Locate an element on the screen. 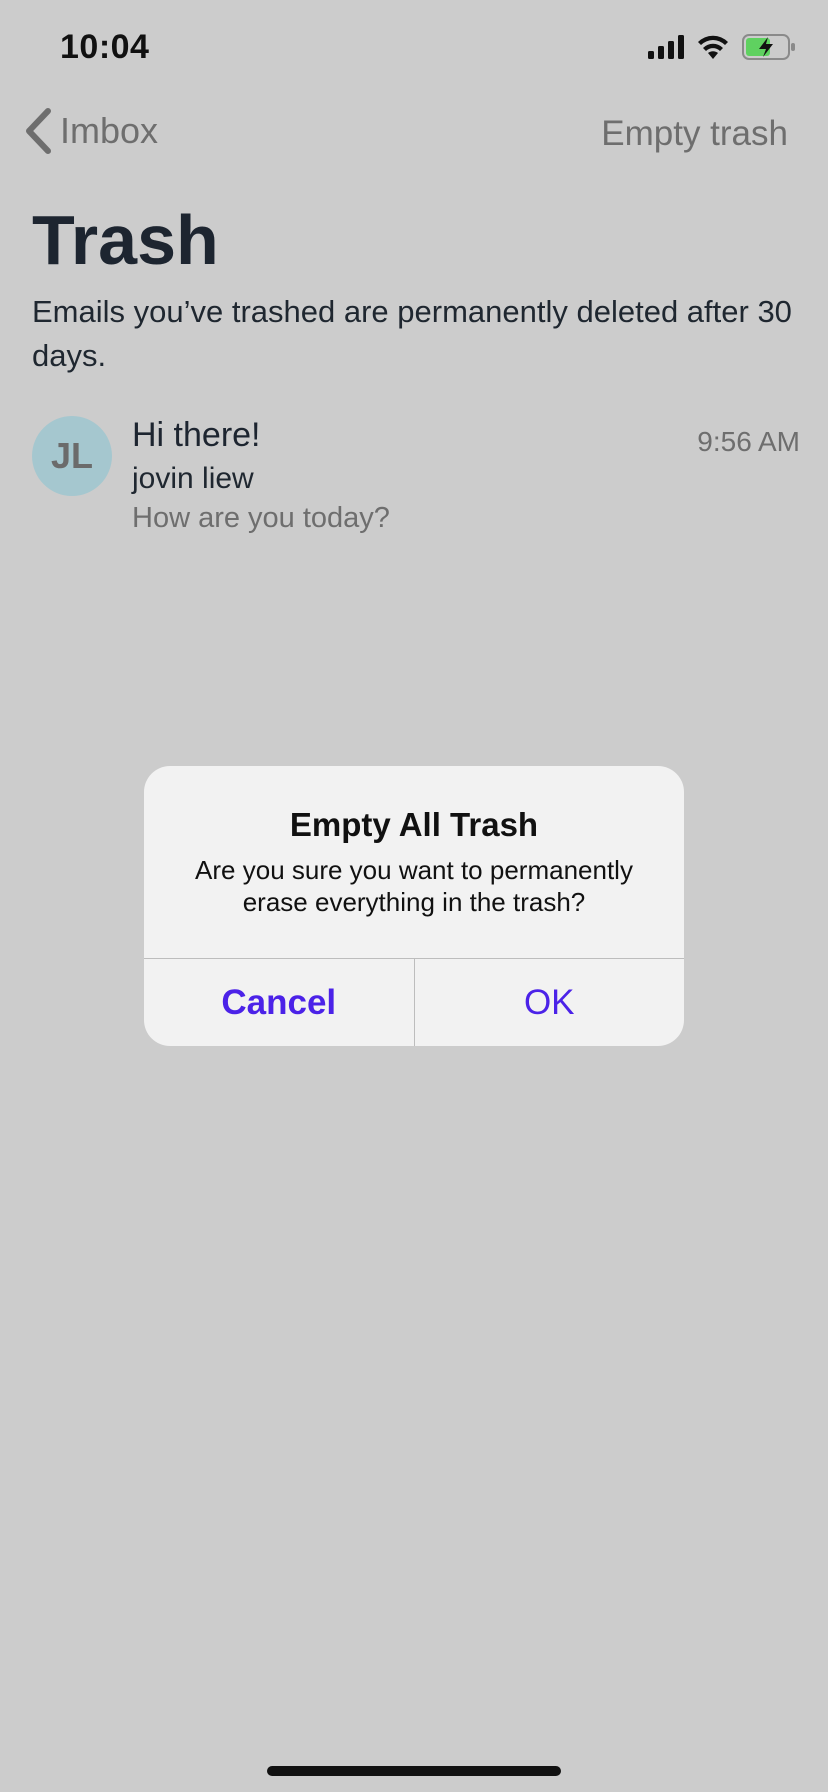 Image resolution: width=828 pixels, height=1792 pixels. email-time: 9:56 AM is located at coordinates (748, 441).